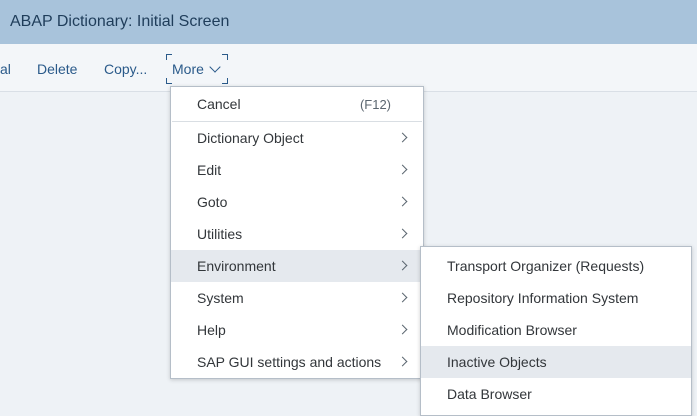 Image resolution: width=697 pixels, height=416 pixels. What do you see at coordinates (209, 170) in the screenshot?
I see `menu-item-label: Edit` at bounding box center [209, 170].